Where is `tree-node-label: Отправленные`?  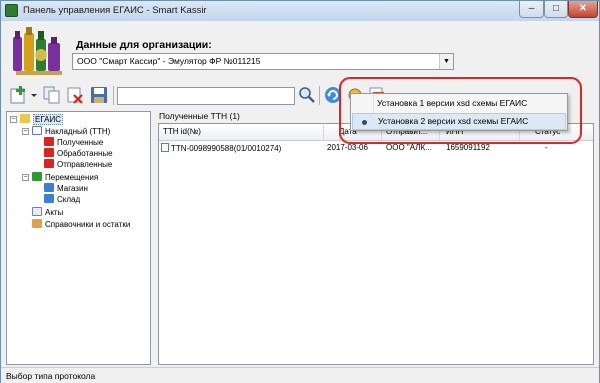 tree-node-label: Отправленные is located at coordinates (85, 164).